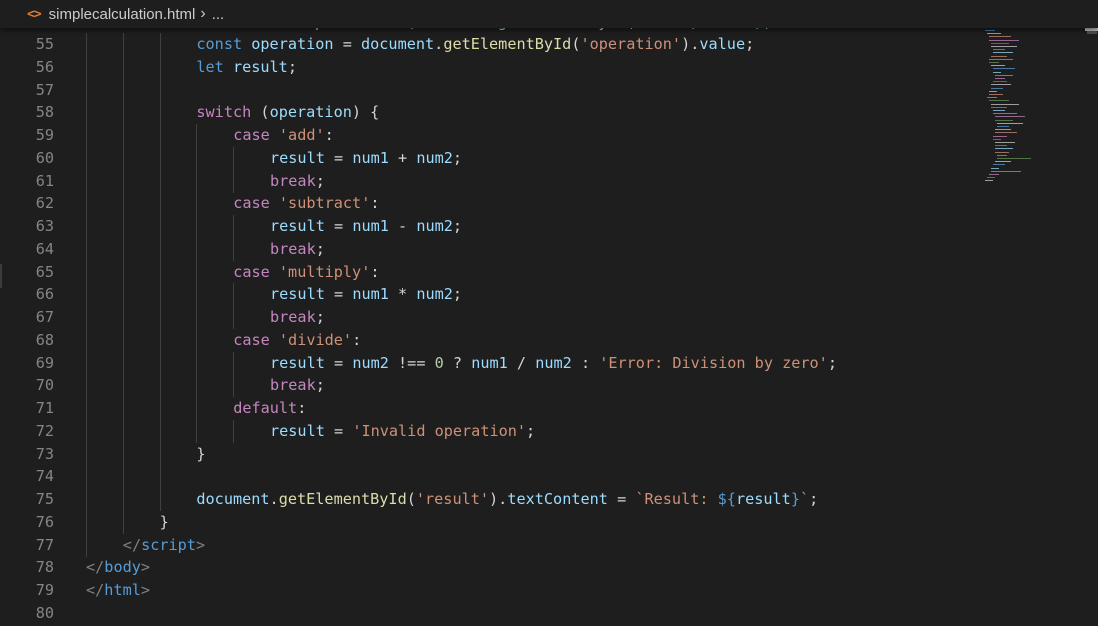 The image size is (1098, 626). Describe the element at coordinates (490, 90) in the screenshot. I see `code-line: 57` at that location.